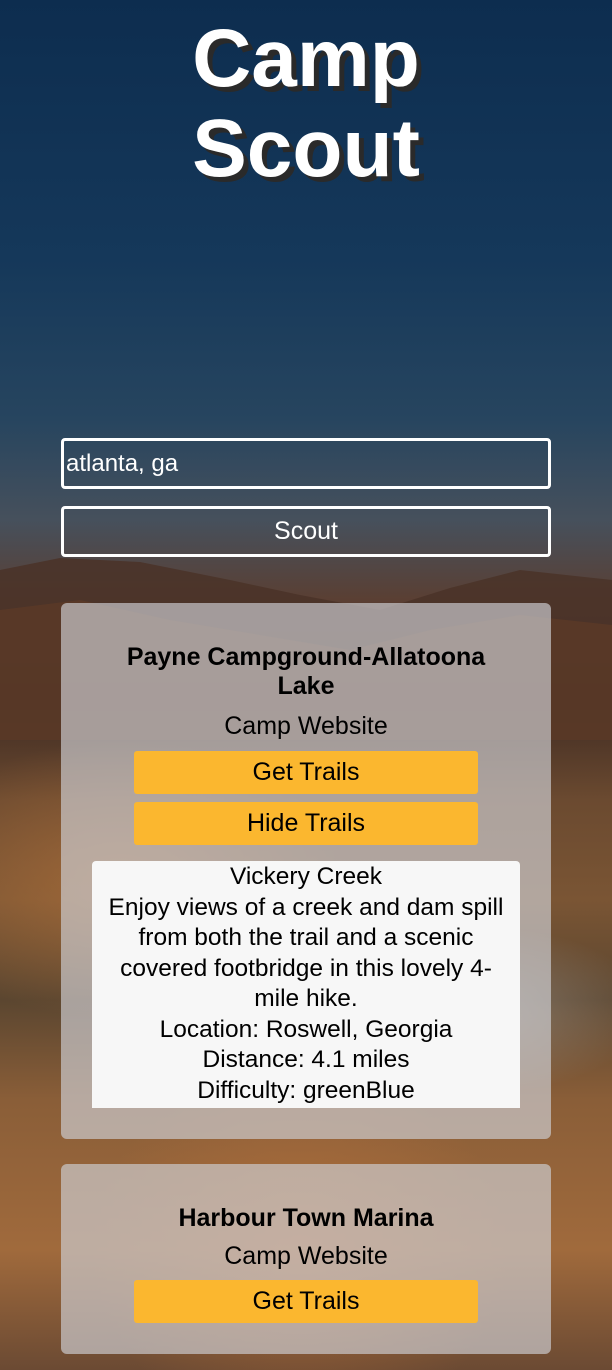 This screenshot has width=612, height=1370. What do you see at coordinates (306, 823) in the screenshot?
I see `hide-trails-button: Hide Trails` at bounding box center [306, 823].